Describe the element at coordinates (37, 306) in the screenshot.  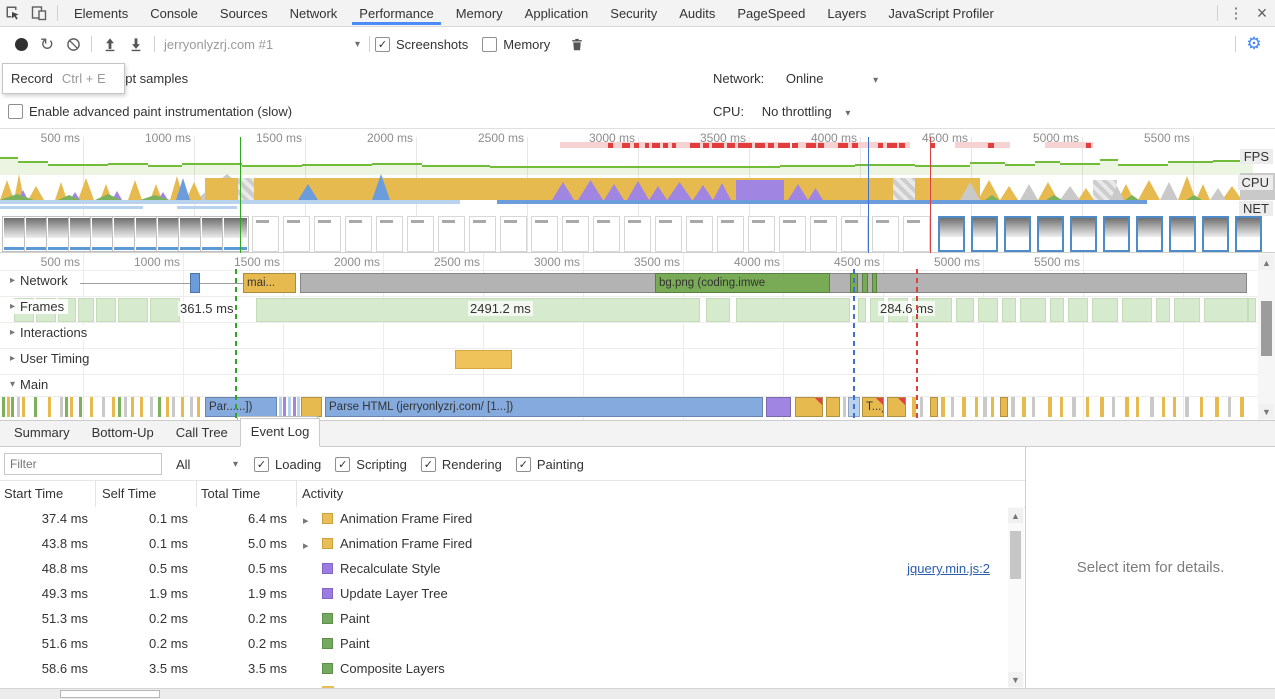
I see `track-label-frames: ▸ Frames` at that location.